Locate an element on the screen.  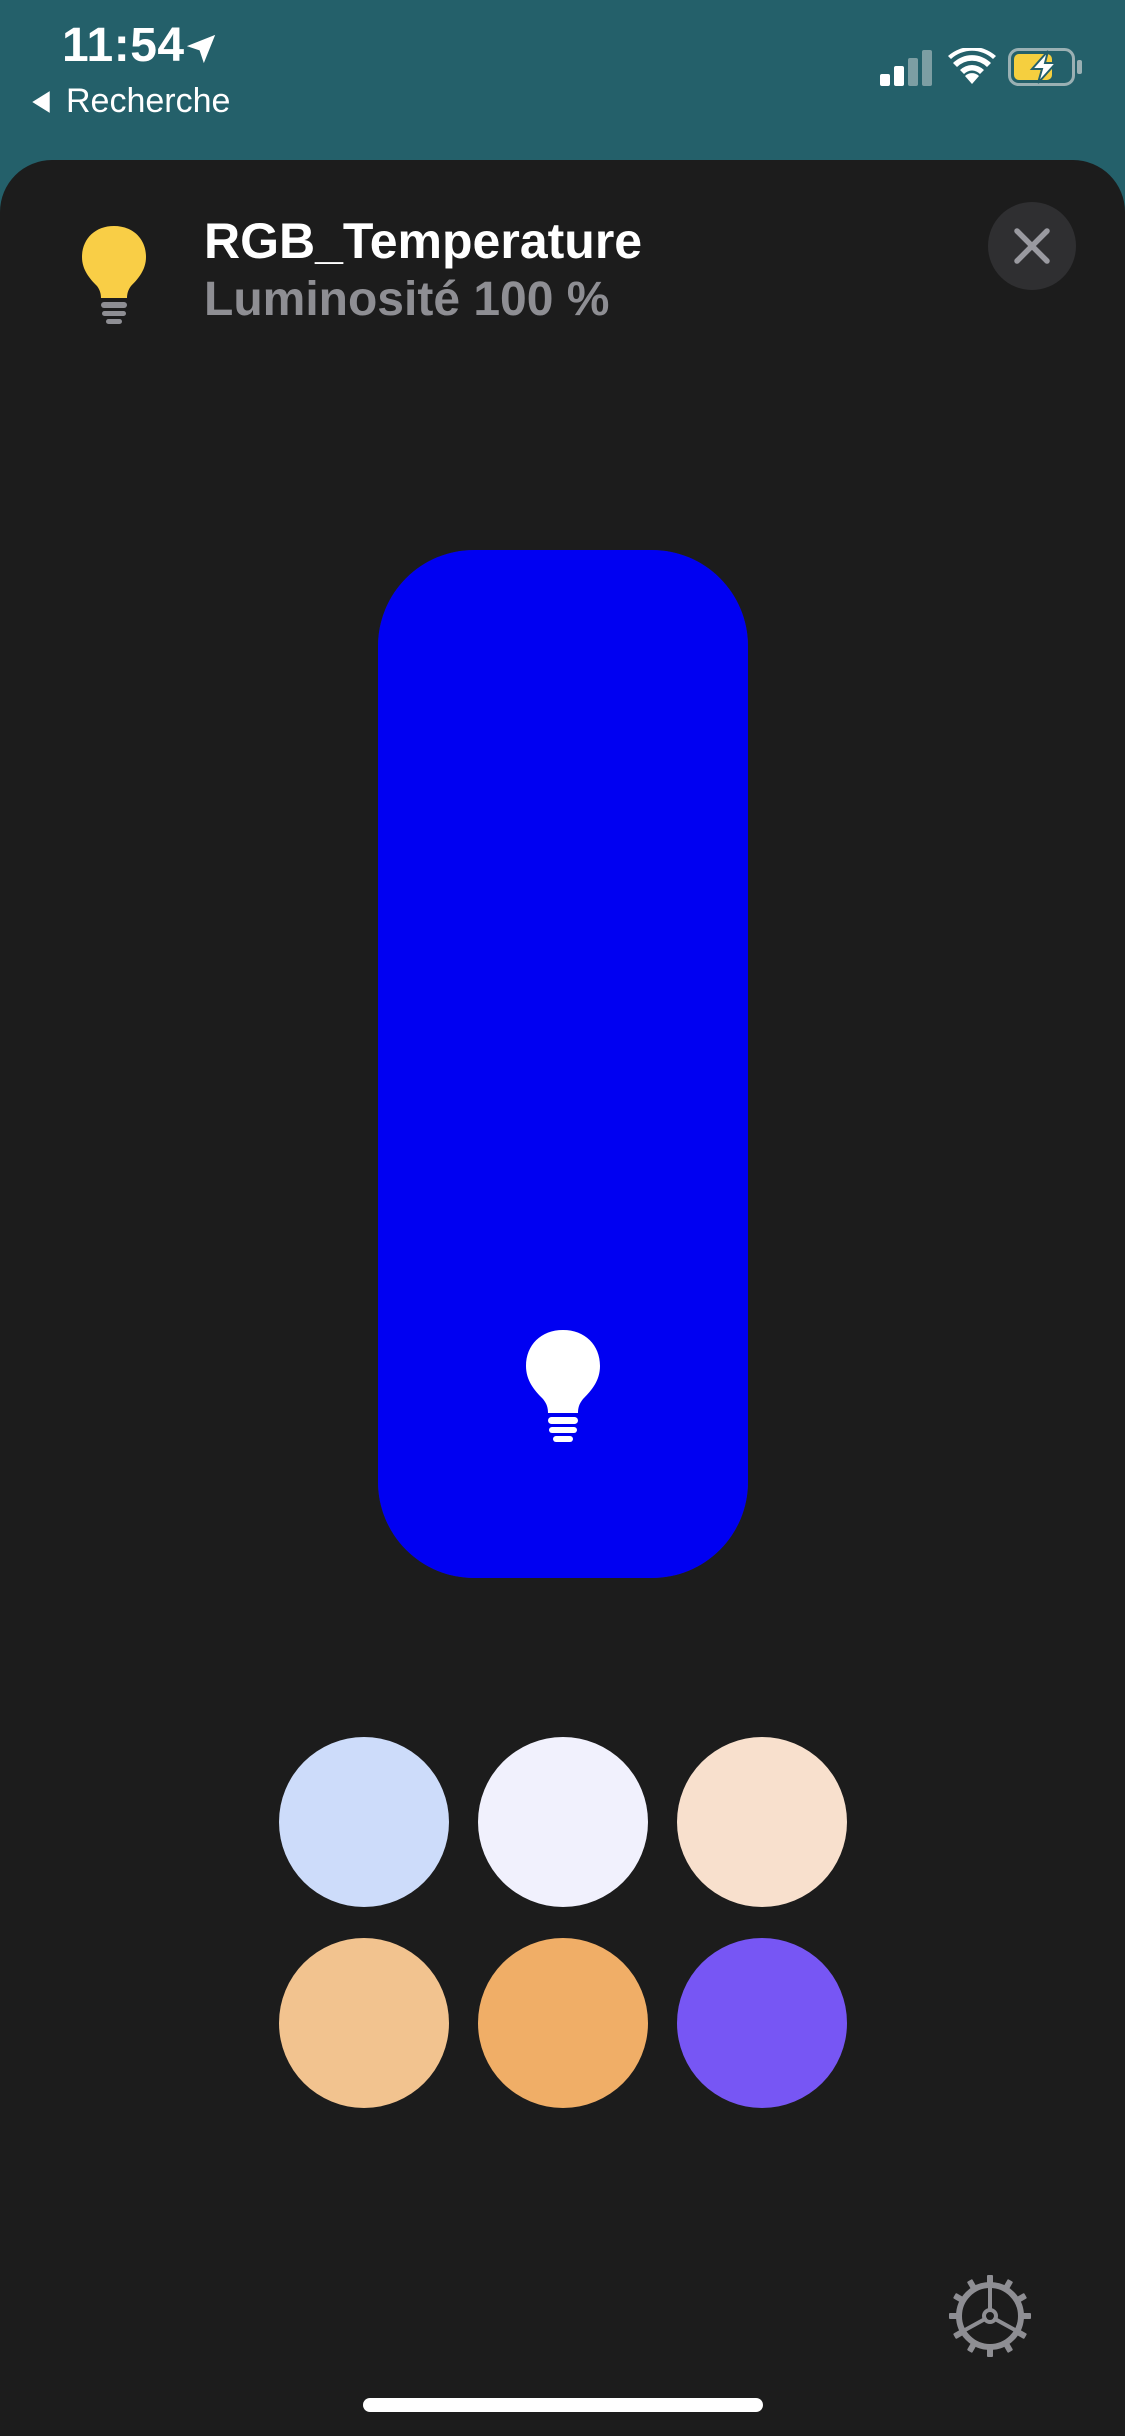
location-arrow-icon is located at coordinates (201, 49).